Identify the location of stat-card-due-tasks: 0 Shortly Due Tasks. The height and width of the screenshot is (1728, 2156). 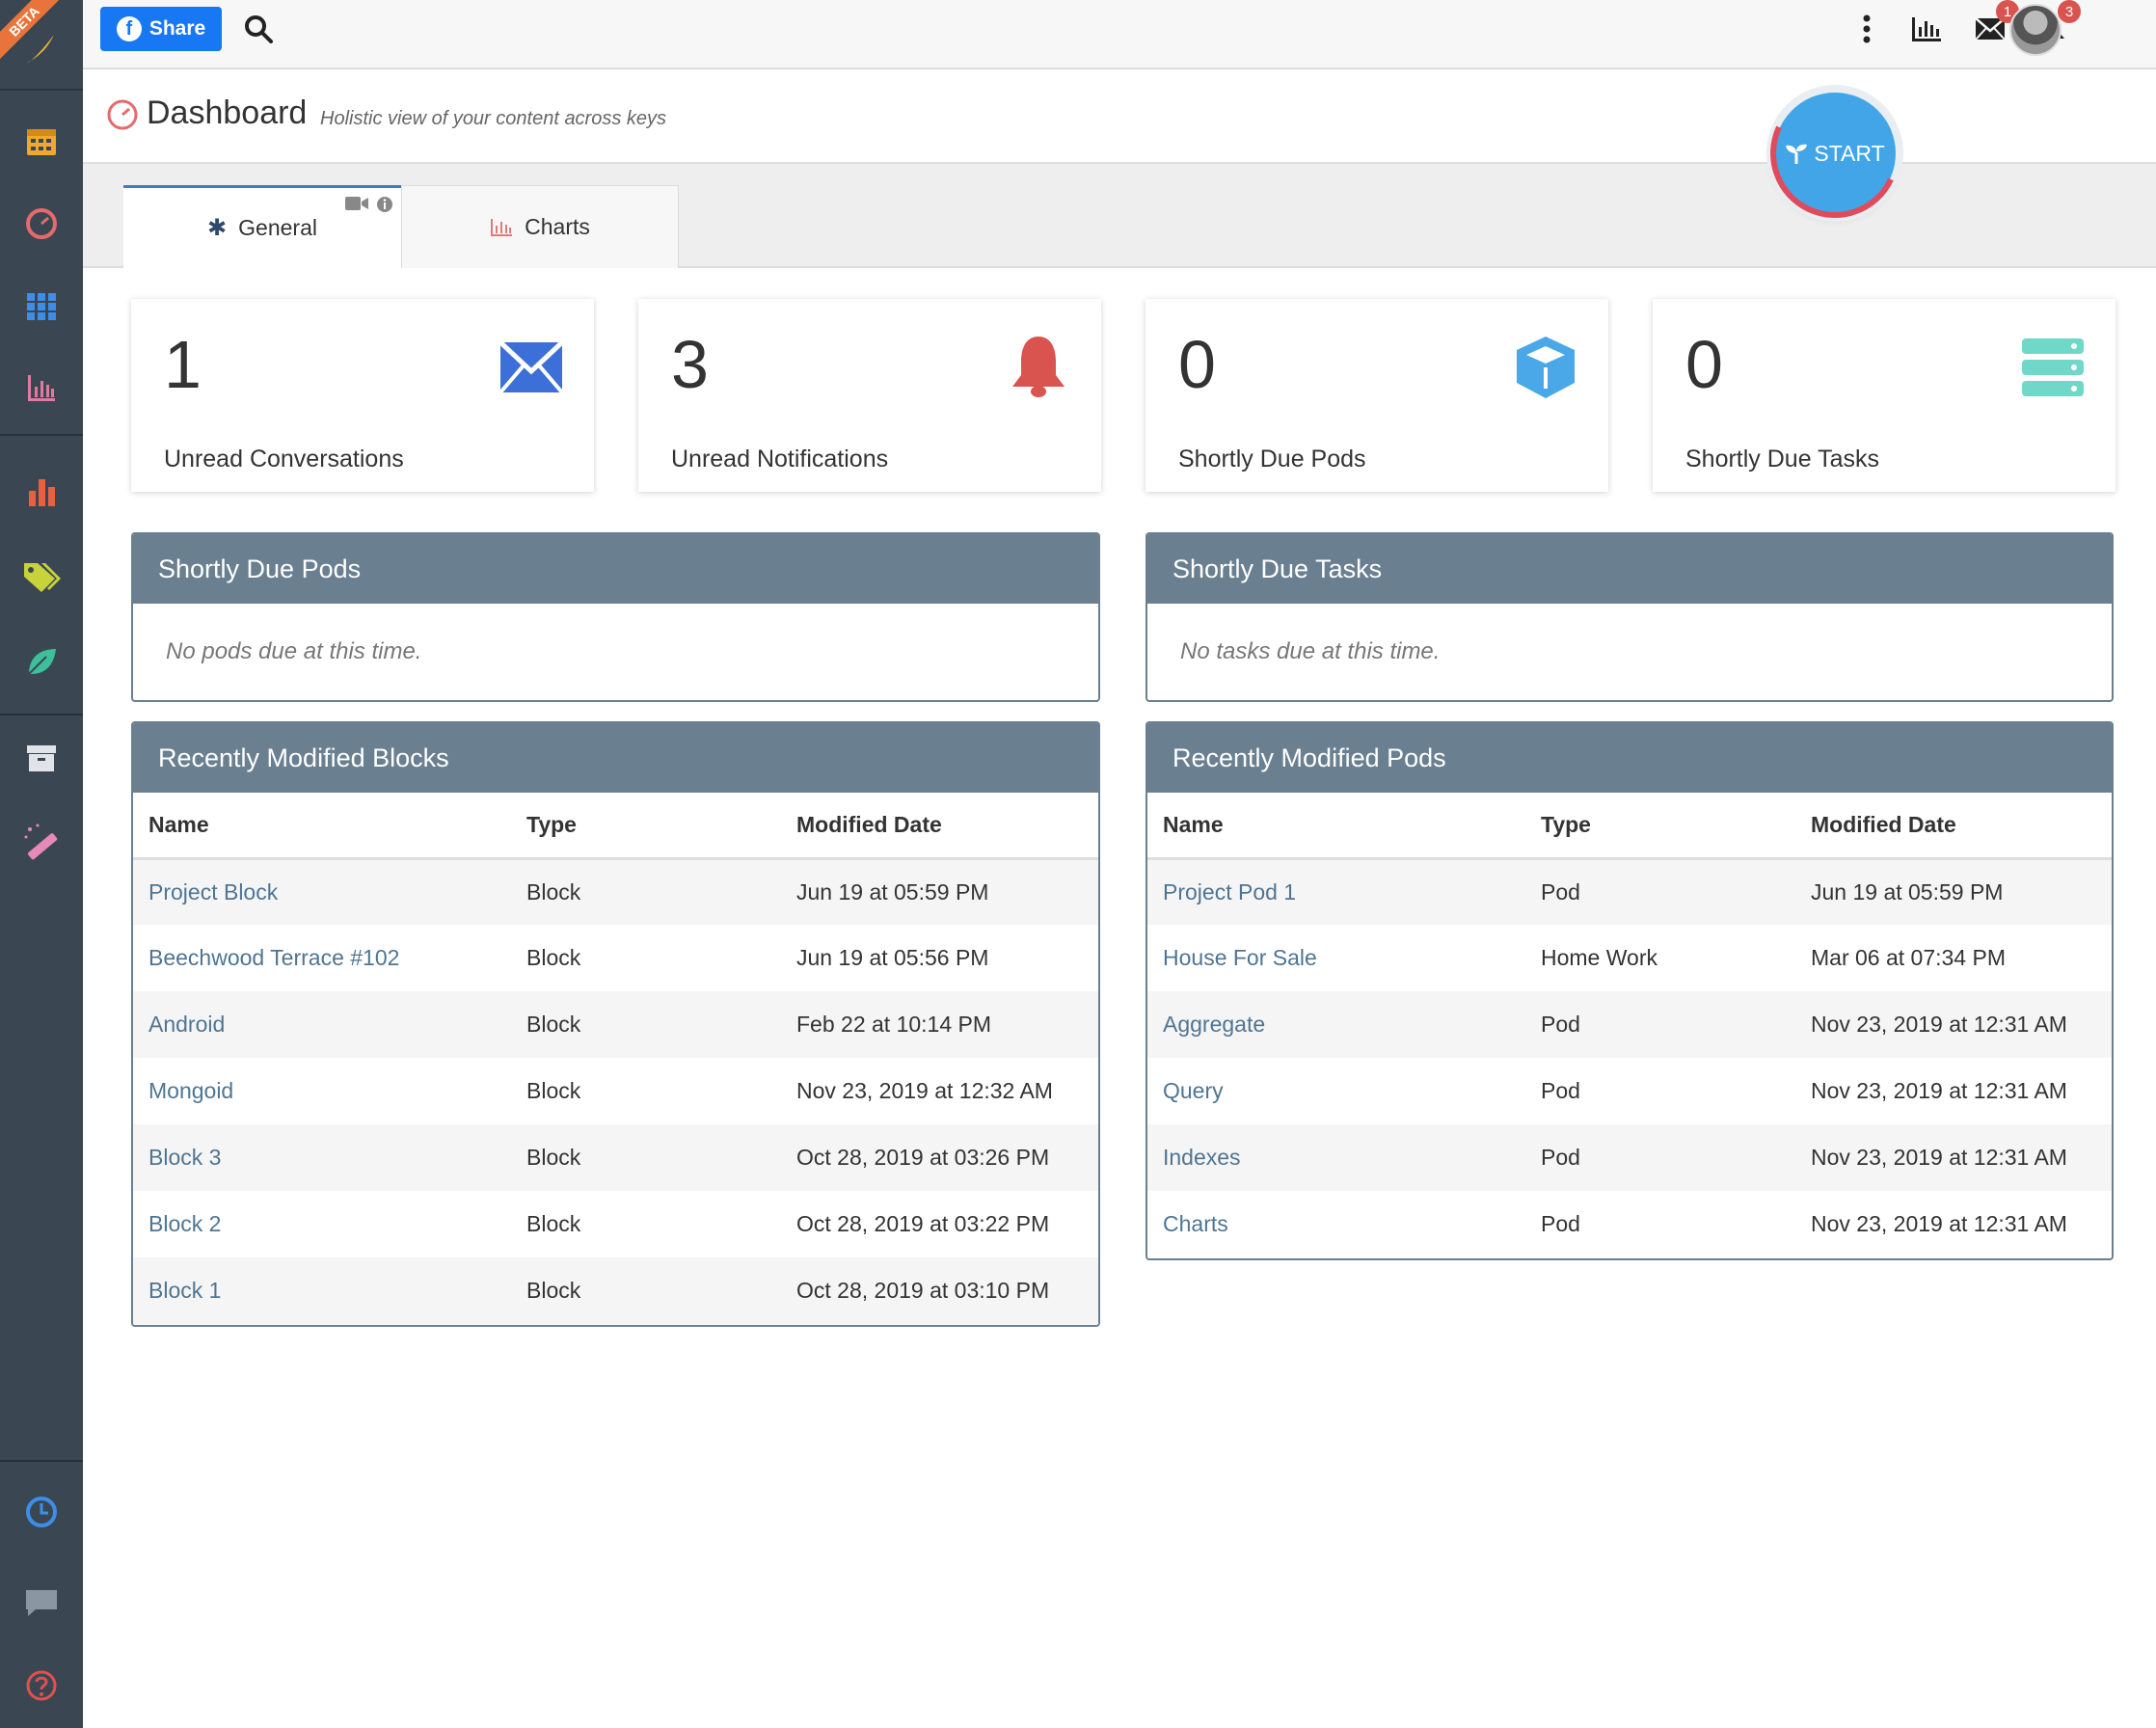
(1884, 395).